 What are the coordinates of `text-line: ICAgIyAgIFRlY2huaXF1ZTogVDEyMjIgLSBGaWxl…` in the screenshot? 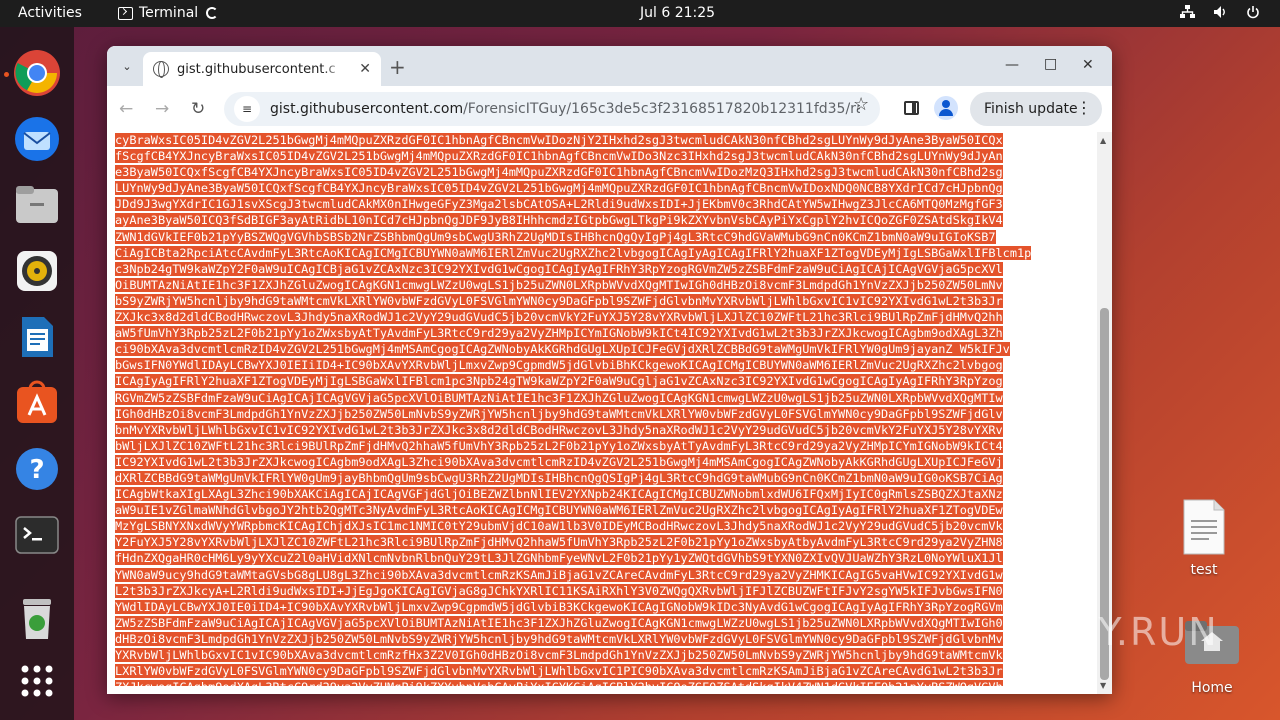 It's located at (605, 381).